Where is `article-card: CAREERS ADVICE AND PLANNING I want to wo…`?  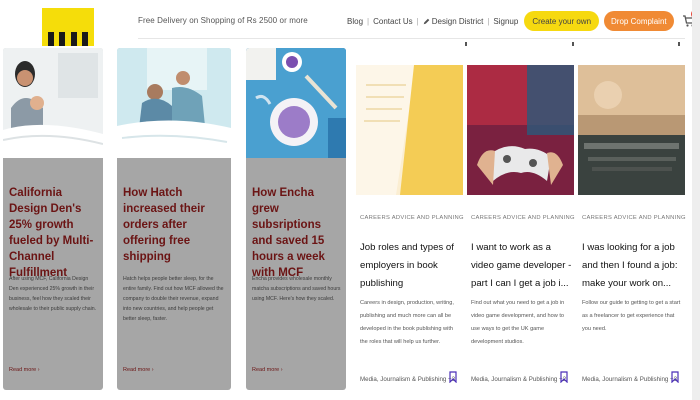
article-card: CAREERS ADVICE AND PLANNING I want to wo… is located at coordinates (520, 230).